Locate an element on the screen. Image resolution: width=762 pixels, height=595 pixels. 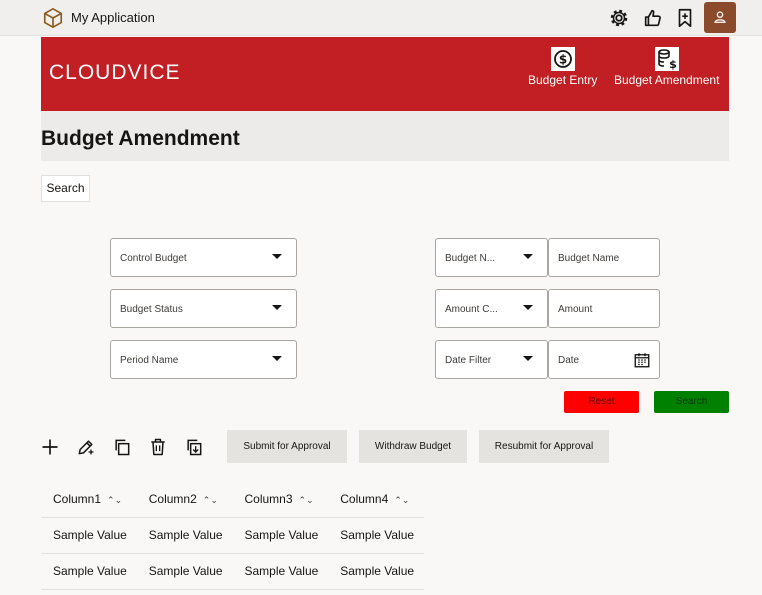
submit-for-approval-button: Submit for Approval is located at coordinates (287, 446).